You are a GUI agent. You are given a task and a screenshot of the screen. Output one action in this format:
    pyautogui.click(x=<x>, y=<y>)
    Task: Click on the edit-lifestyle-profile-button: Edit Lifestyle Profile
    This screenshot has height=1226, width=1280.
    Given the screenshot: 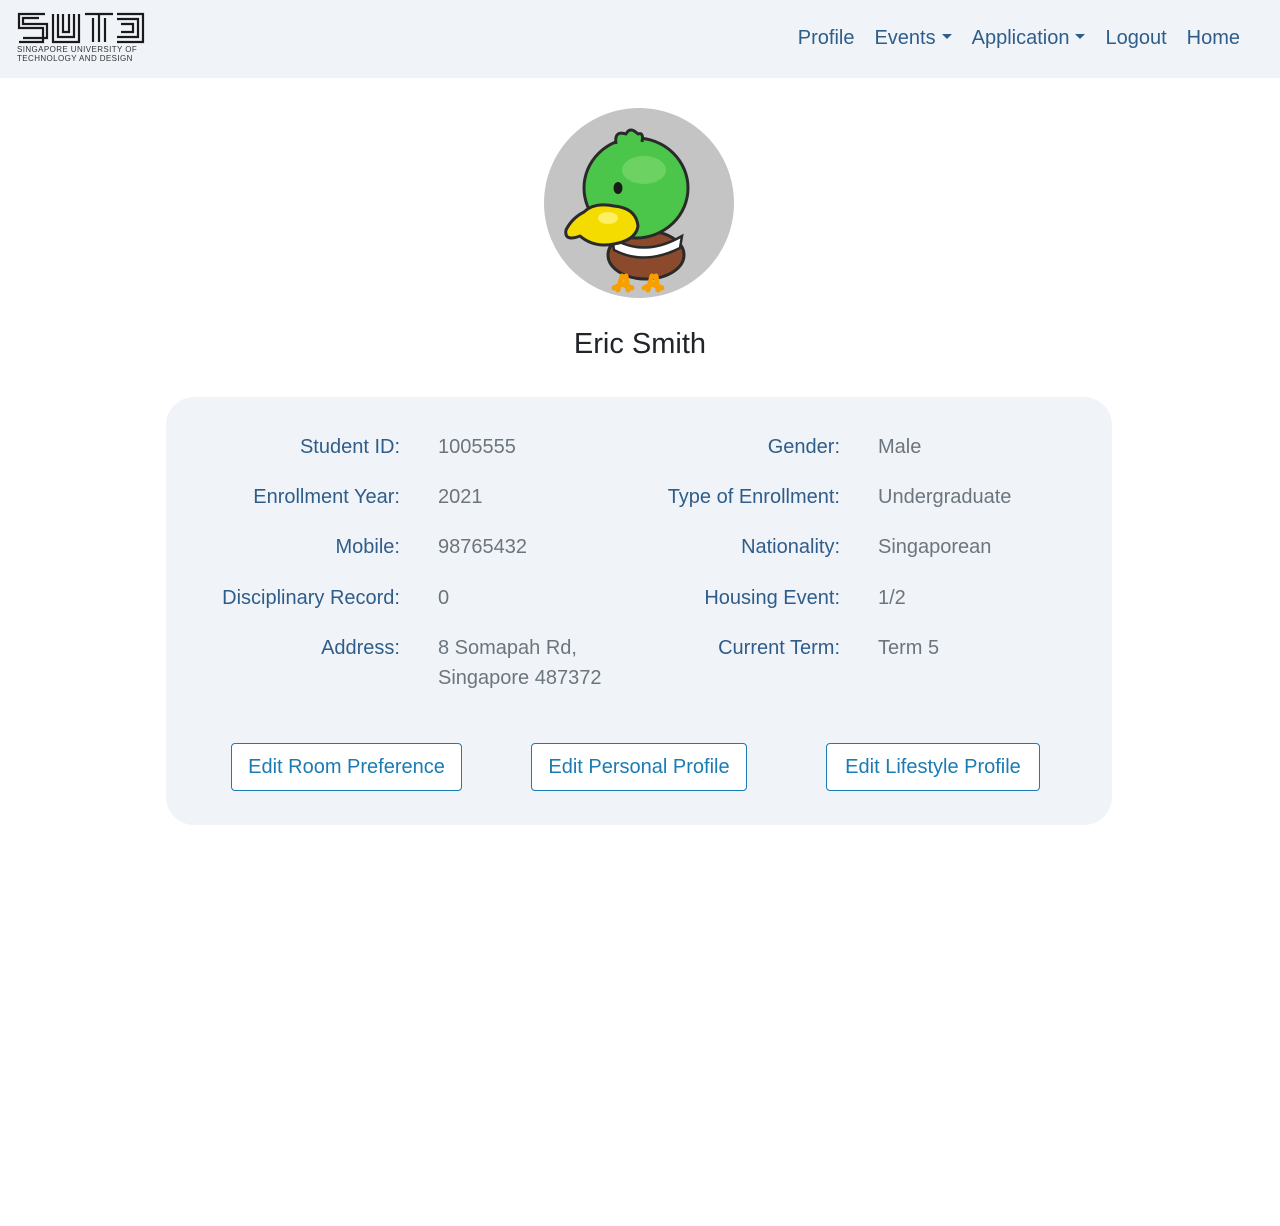 What is the action you would take?
    pyautogui.click(x=933, y=767)
    